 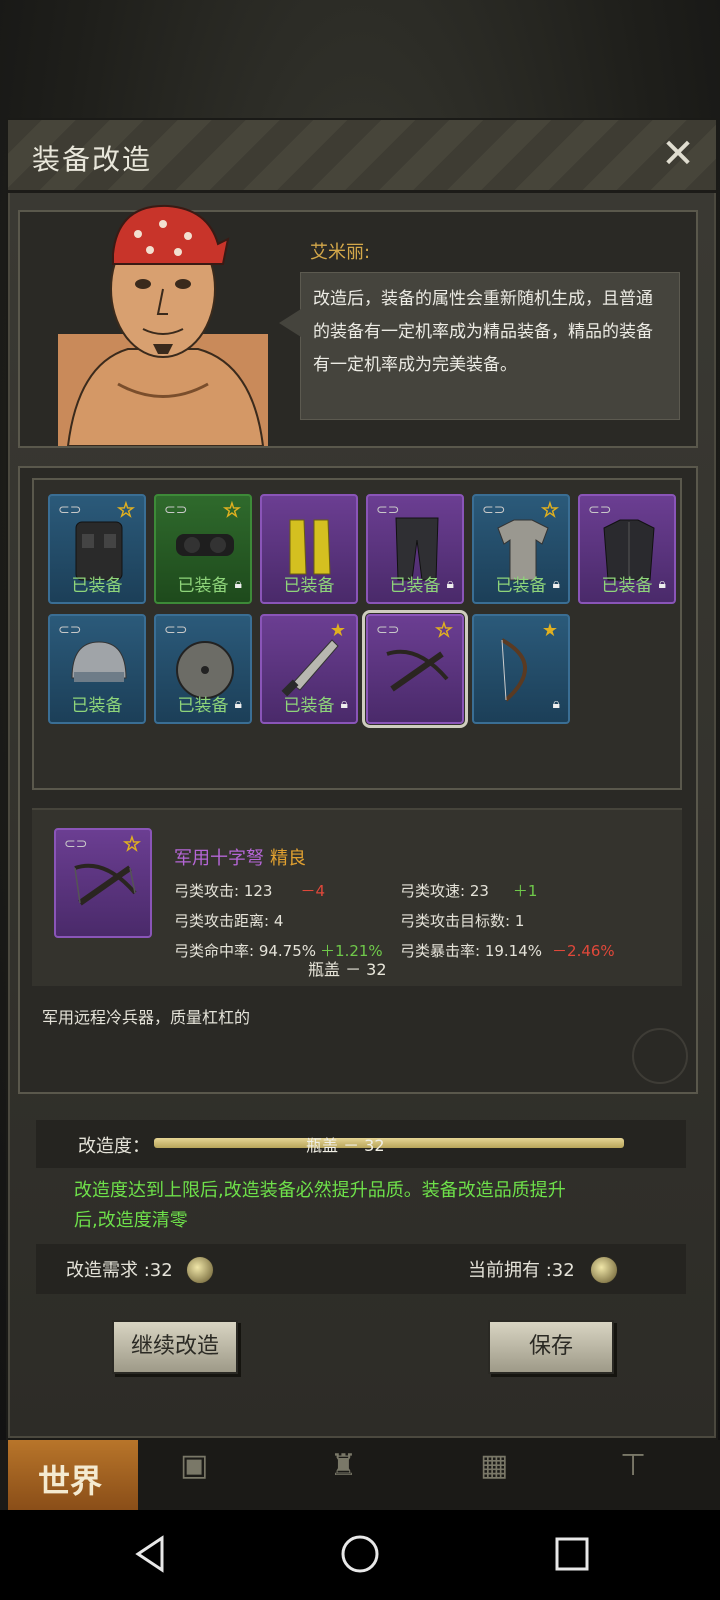 I want to click on stat-speed: 弓类攻速: 23 ＋1, so click(x=468, y=890).